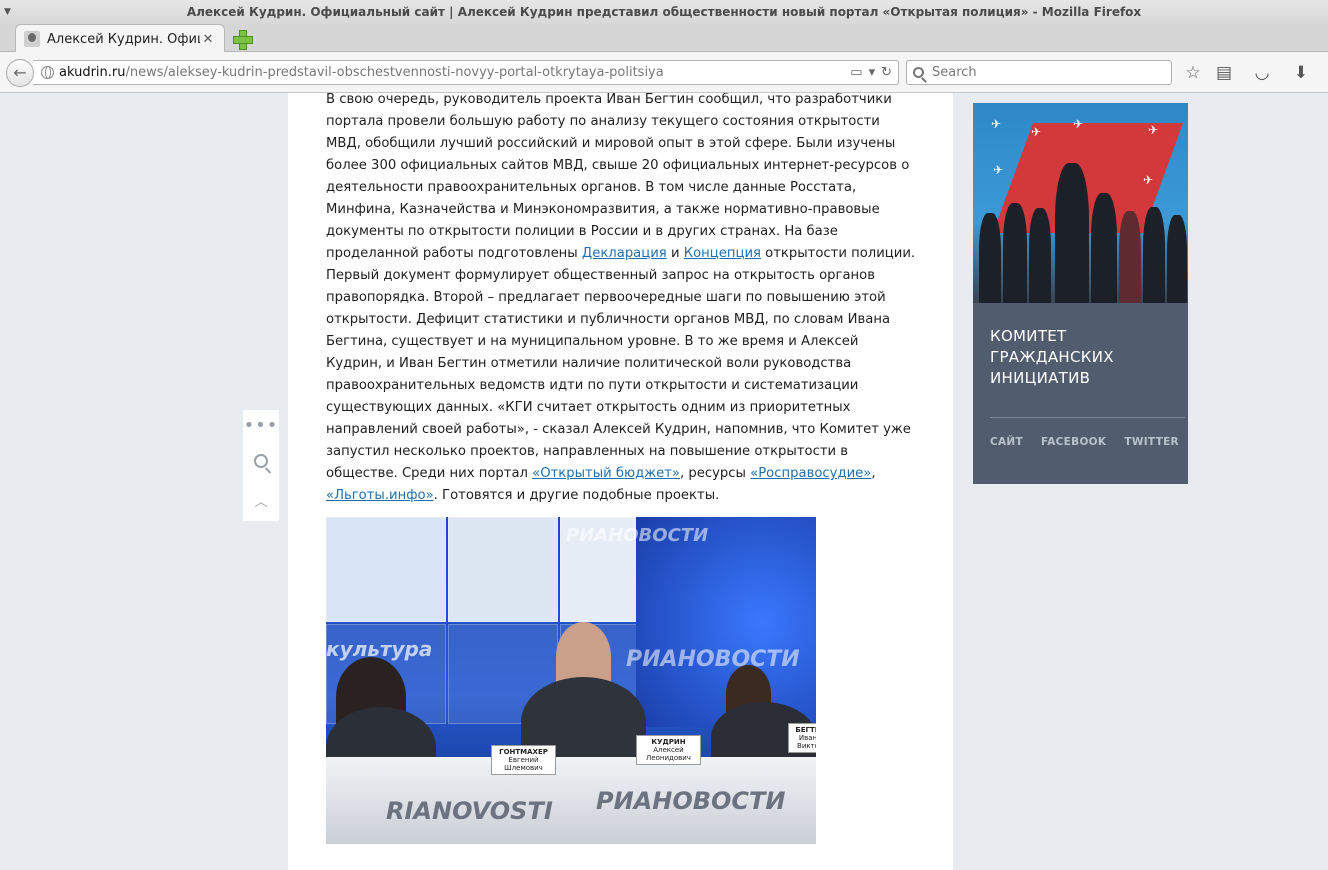 This screenshot has height=870, width=1328. I want to click on nameplate-gontmakher: ГОНТМАХЕР Евгений Шлемович, so click(523, 760).